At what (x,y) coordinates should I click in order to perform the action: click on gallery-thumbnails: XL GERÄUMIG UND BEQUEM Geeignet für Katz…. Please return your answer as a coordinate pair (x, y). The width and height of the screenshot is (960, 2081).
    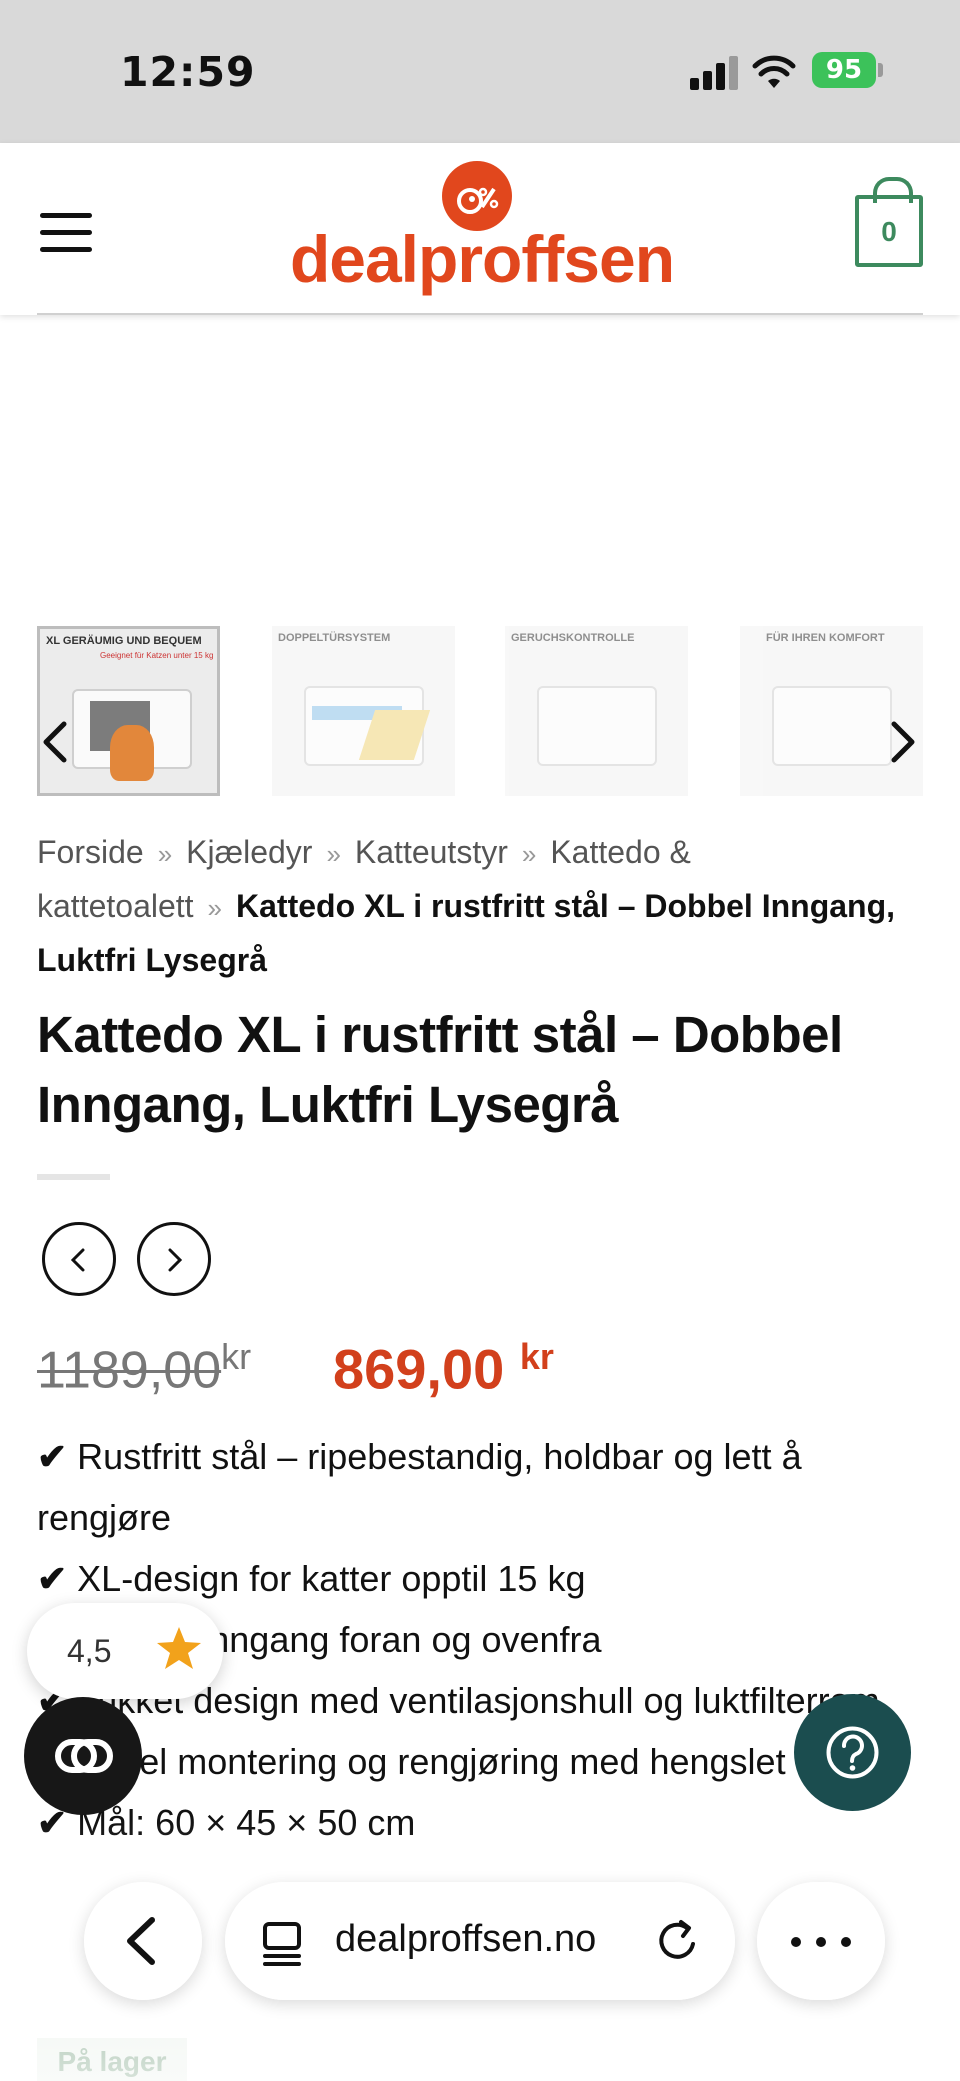
    Looking at the image, I should click on (480, 711).